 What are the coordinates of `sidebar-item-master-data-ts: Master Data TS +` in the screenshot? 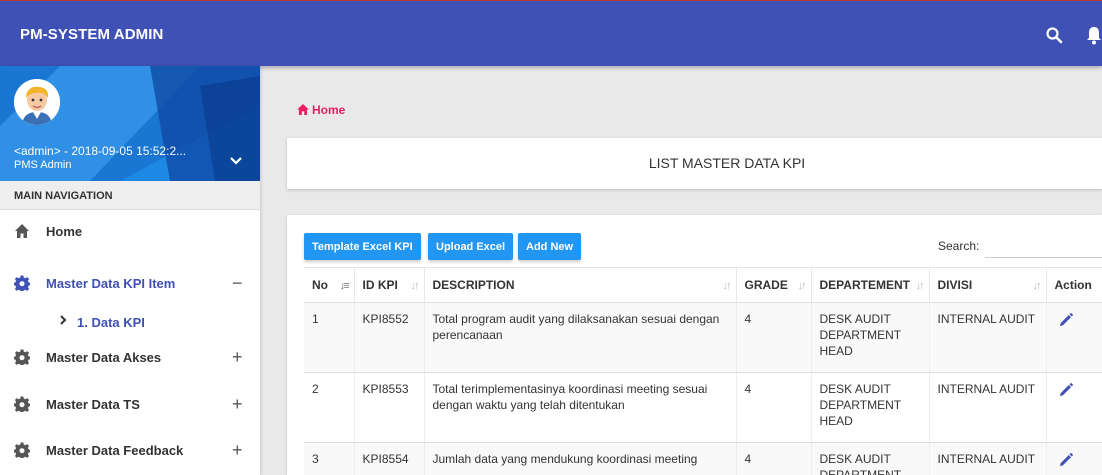 It's located at (130, 404).